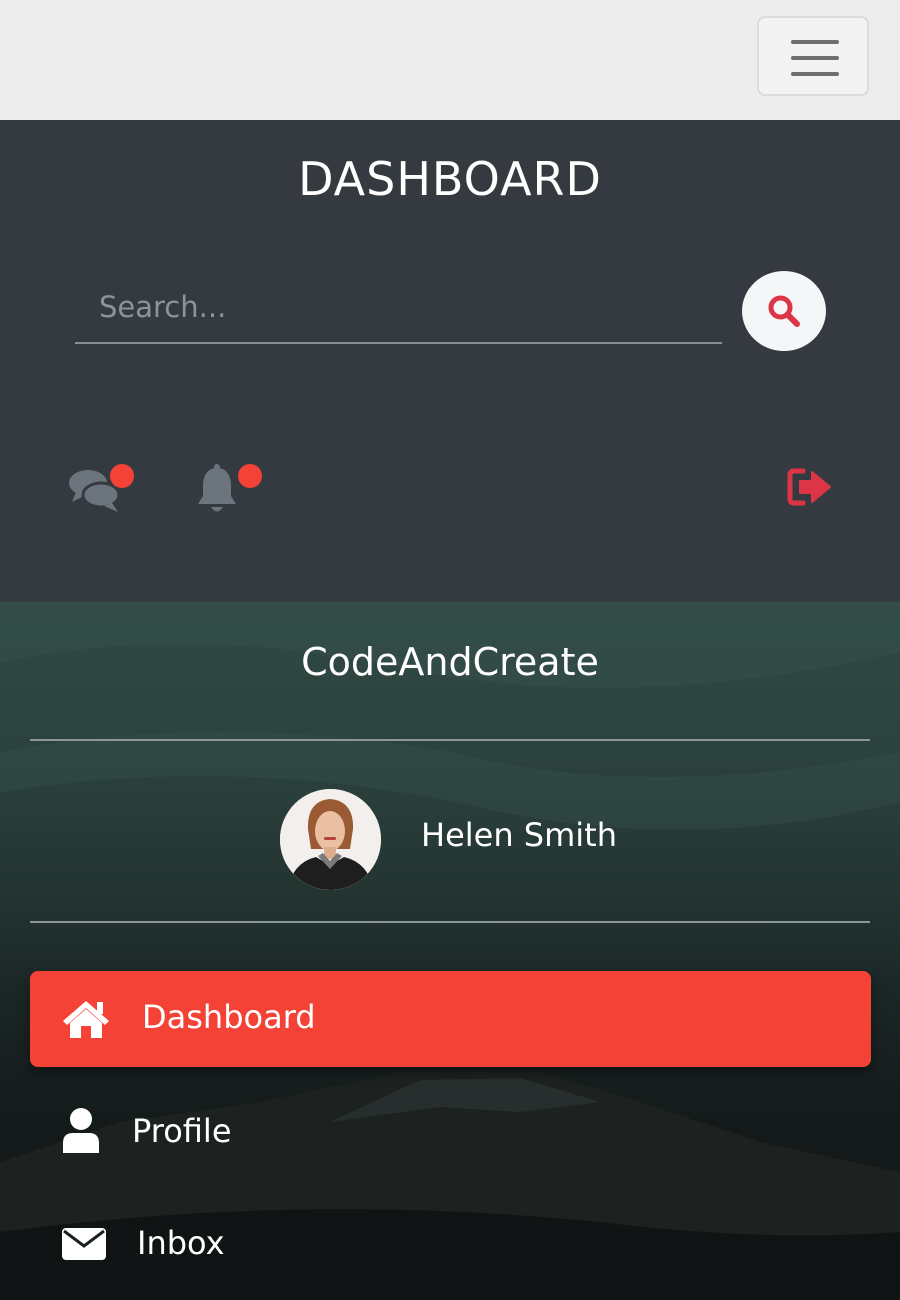 The width and height of the screenshot is (900, 1300). Describe the element at coordinates (217, 488) in the screenshot. I see `bell-icon` at that location.